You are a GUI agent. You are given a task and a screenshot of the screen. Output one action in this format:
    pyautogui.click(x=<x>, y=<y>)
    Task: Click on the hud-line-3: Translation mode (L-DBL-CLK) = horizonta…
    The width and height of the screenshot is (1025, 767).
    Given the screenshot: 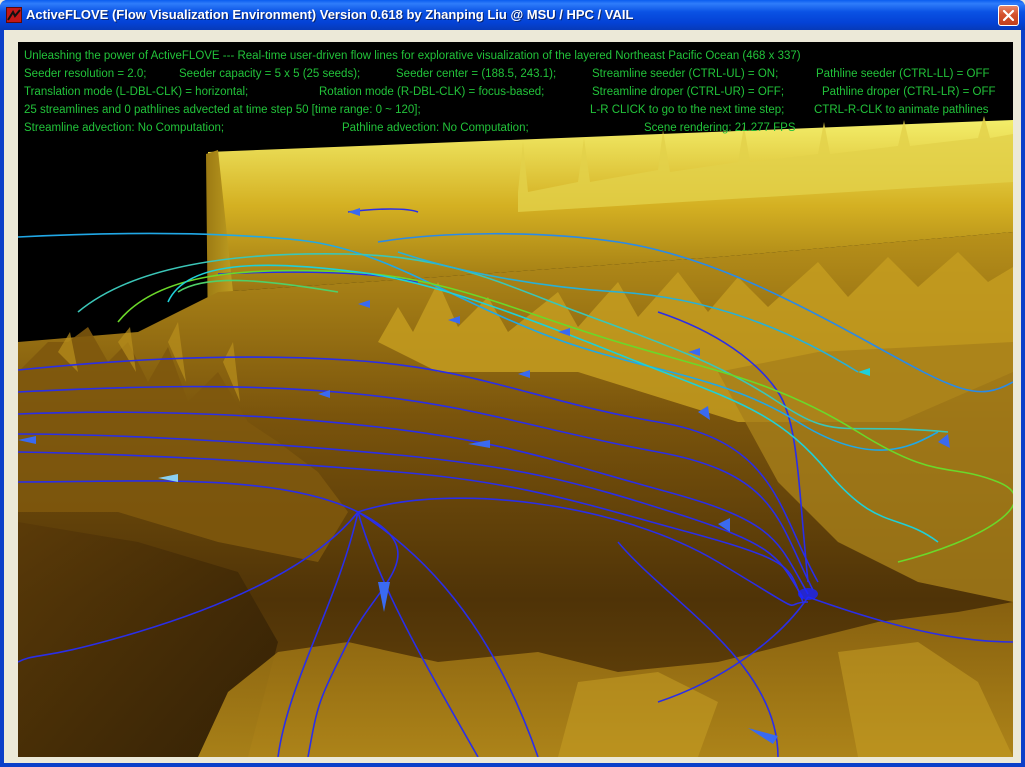 What is the action you would take?
    pyautogui.click(x=518, y=95)
    